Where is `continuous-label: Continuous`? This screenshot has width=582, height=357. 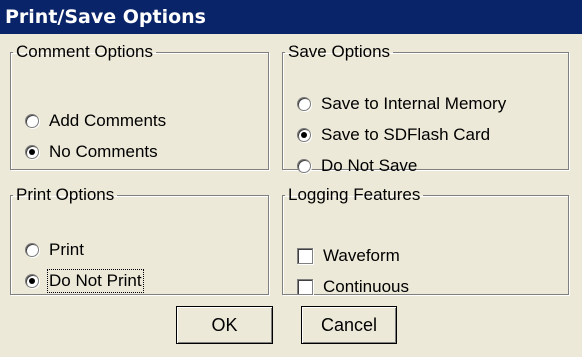
continuous-label: Continuous is located at coordinates (366, 286).